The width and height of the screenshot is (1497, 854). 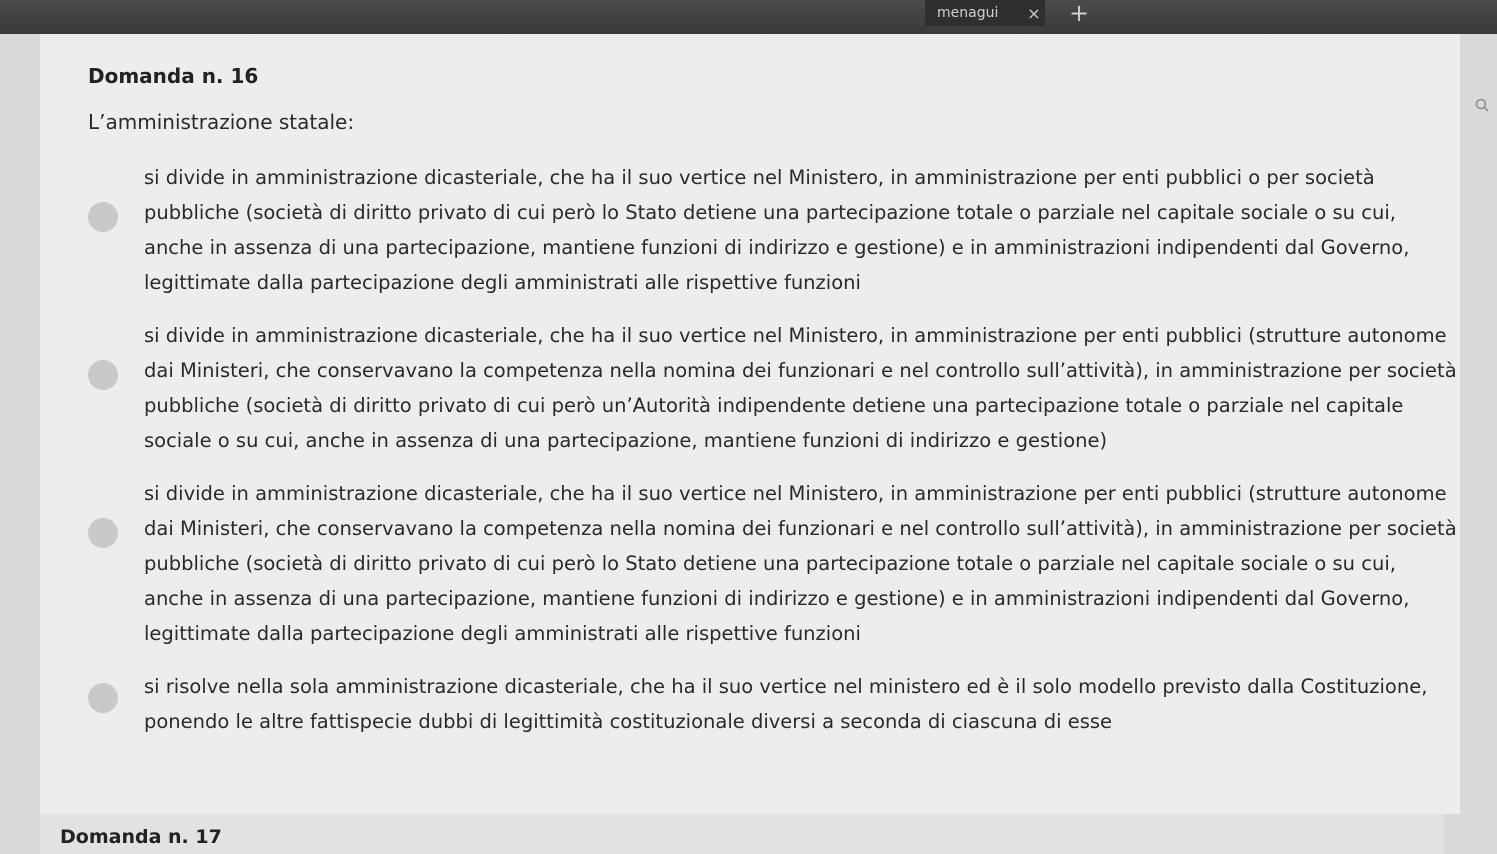 What do you see at coordinates (742, 834) in the screenshot?
I see `next-question-block: Domanda n. 17` at bounding box center [742, 834].